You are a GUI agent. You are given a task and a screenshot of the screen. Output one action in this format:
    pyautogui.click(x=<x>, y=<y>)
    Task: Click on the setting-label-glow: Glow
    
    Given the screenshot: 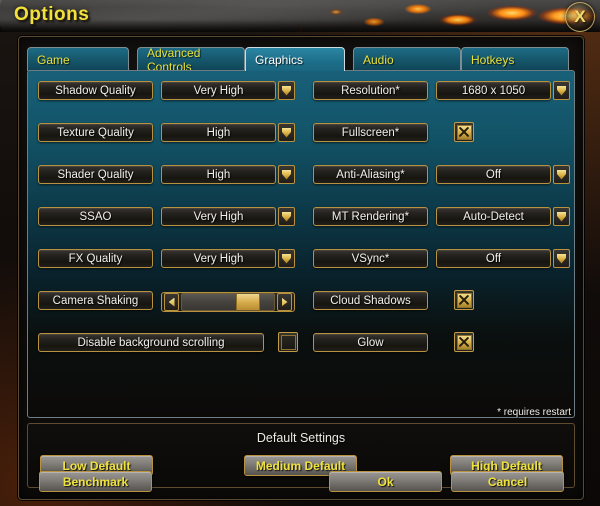 What is the action you would take?
    pyautogui.click(x=370, y=342)
    